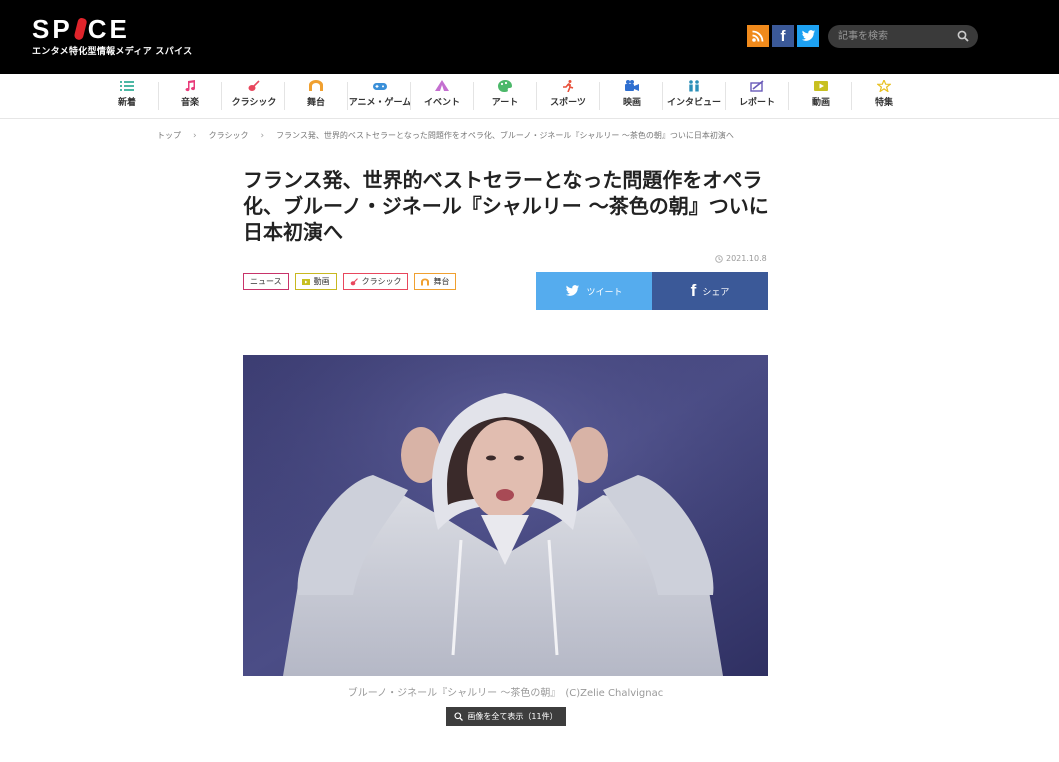 The width and height of the screenshot is (1059, 762). I want to click on breadcrumb-classic: クラシック, so click(229, 135).